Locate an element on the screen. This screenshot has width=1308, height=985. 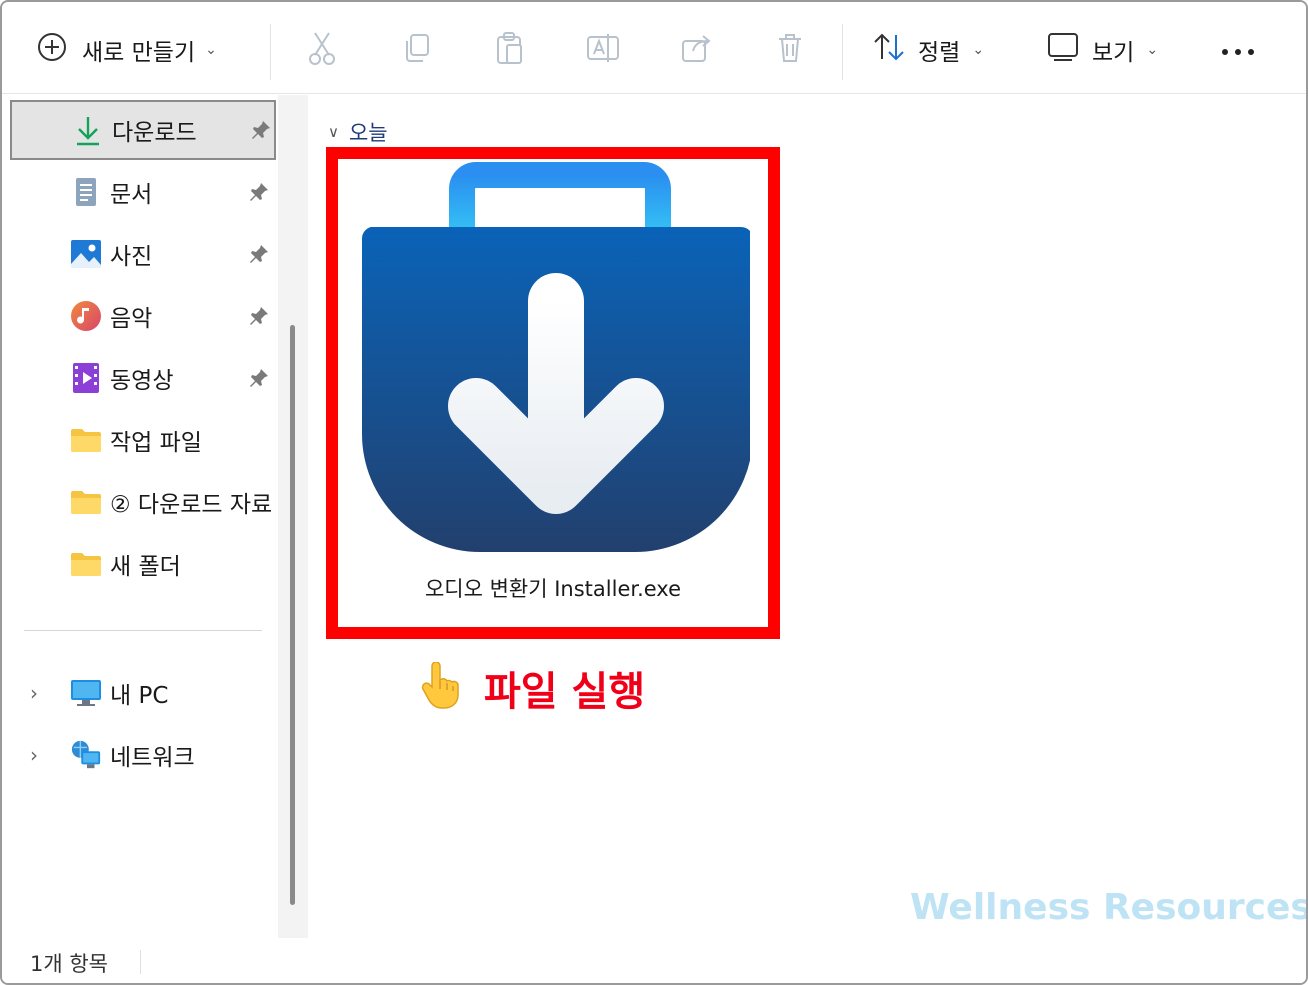
group-header-today: ∨ 오늘 is located at coordinates (358, 132).